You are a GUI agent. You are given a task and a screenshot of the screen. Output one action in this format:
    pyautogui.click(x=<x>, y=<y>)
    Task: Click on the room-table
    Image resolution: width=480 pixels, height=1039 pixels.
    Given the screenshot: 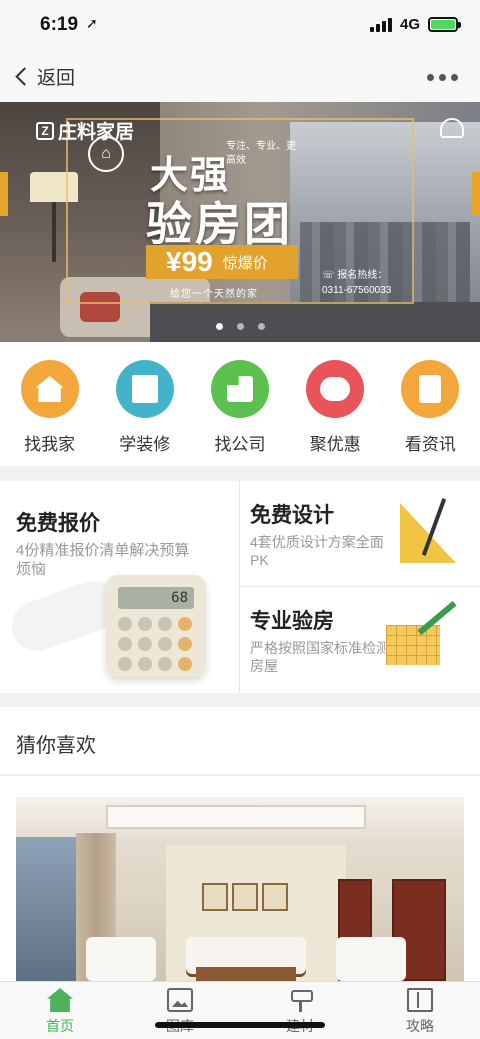 What is the action you would take?
    pyautogui.click(x=246, y=974)
    